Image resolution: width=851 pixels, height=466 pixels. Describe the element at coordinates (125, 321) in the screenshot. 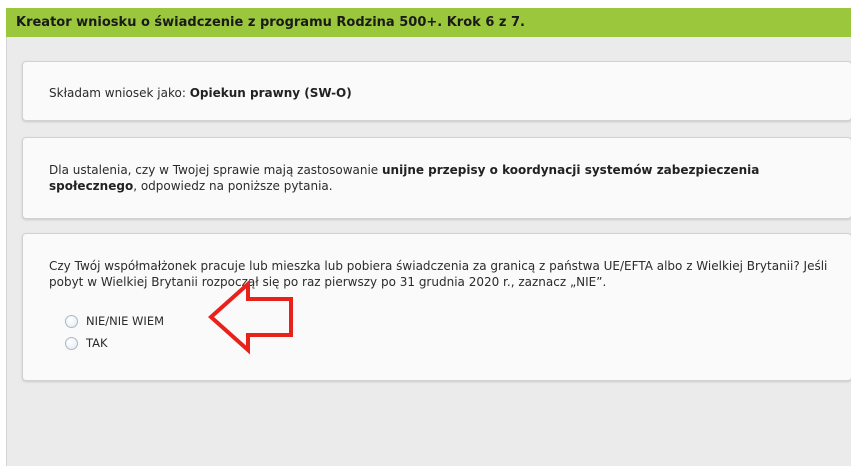

I see `option-nie-label: NIE/NIE WIEM` at that location.